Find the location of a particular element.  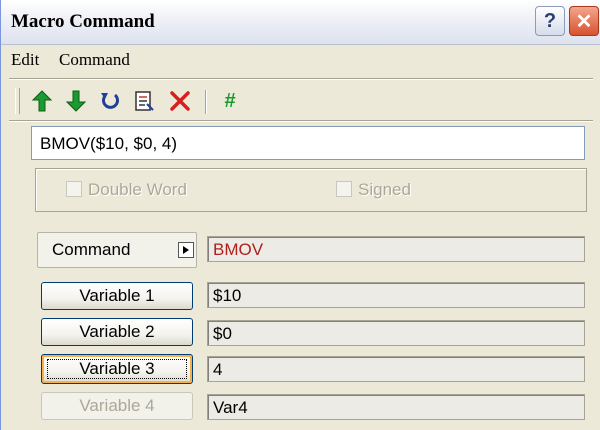

command-line-input: BMOV($10, $0, 4) is located at coordinates (308, 143).